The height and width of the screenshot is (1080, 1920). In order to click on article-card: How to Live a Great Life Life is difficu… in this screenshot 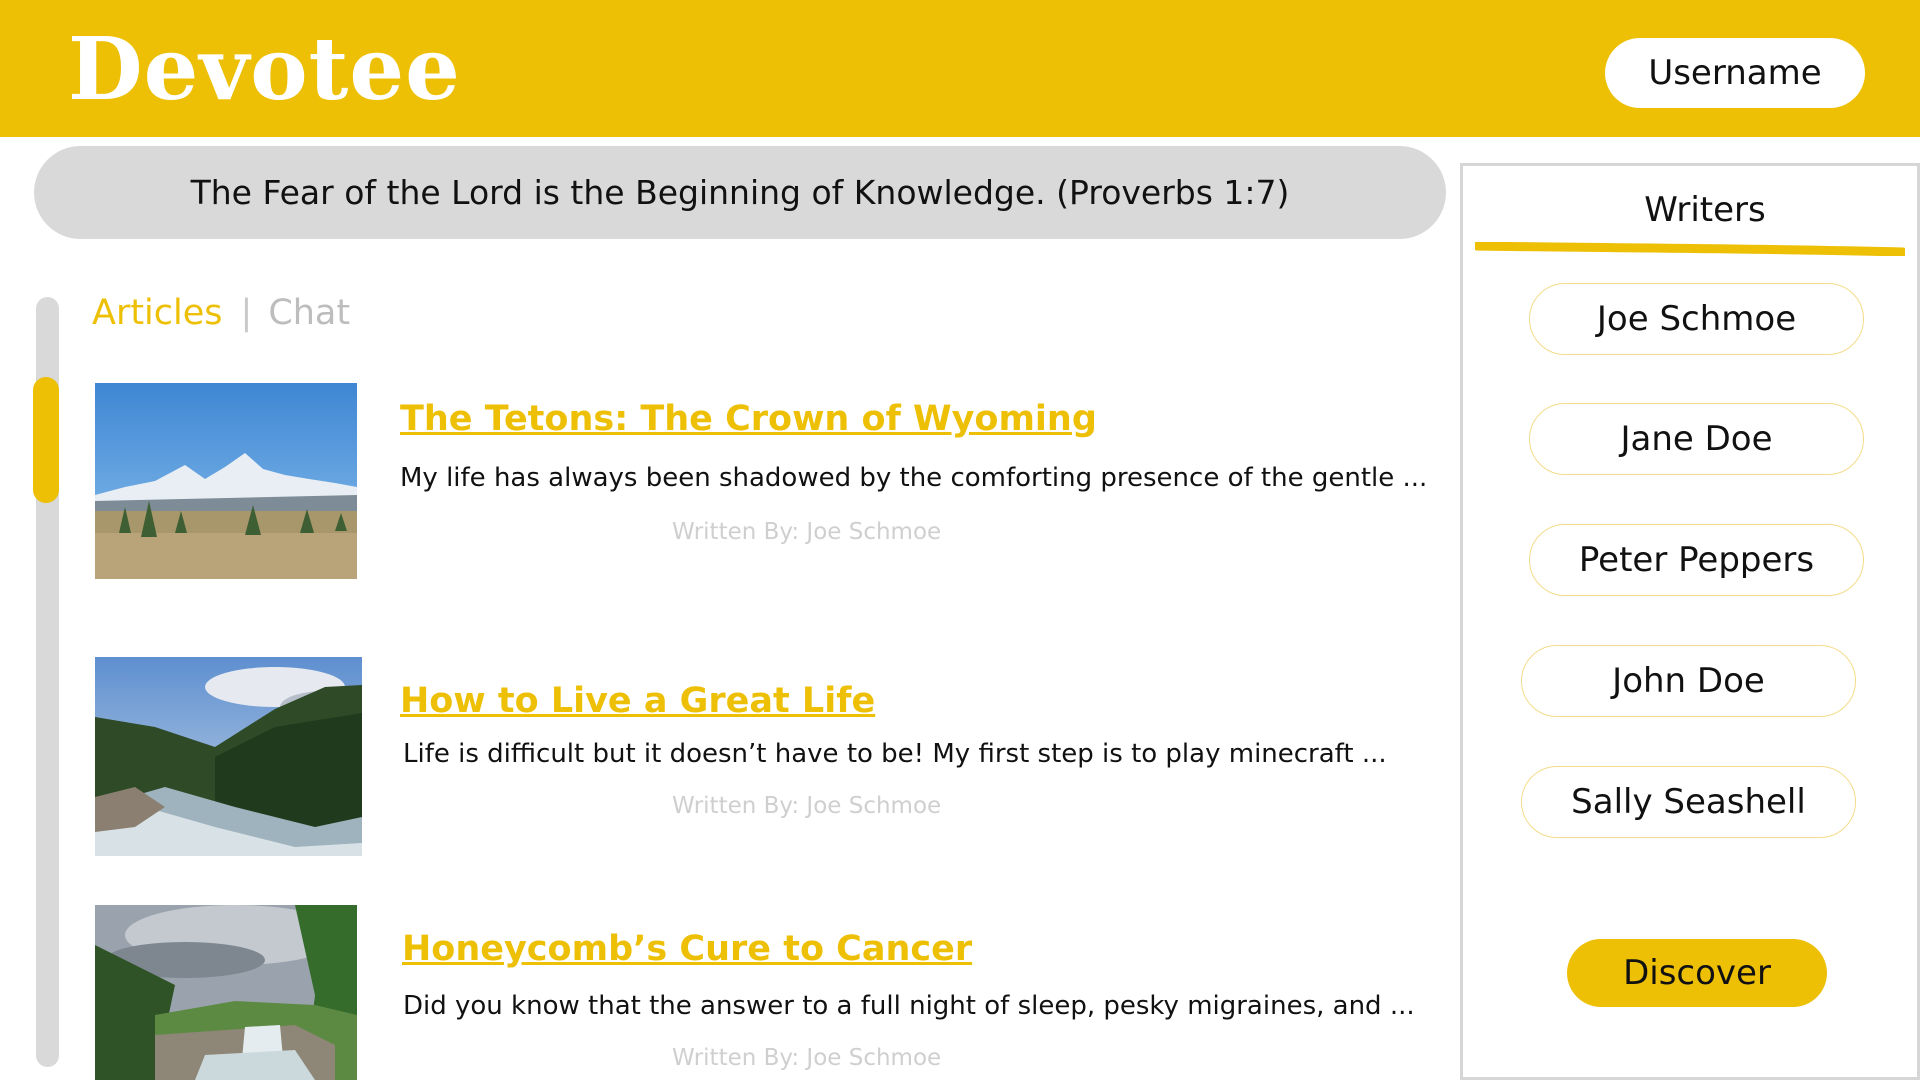, I will do `click(765, 757)`.